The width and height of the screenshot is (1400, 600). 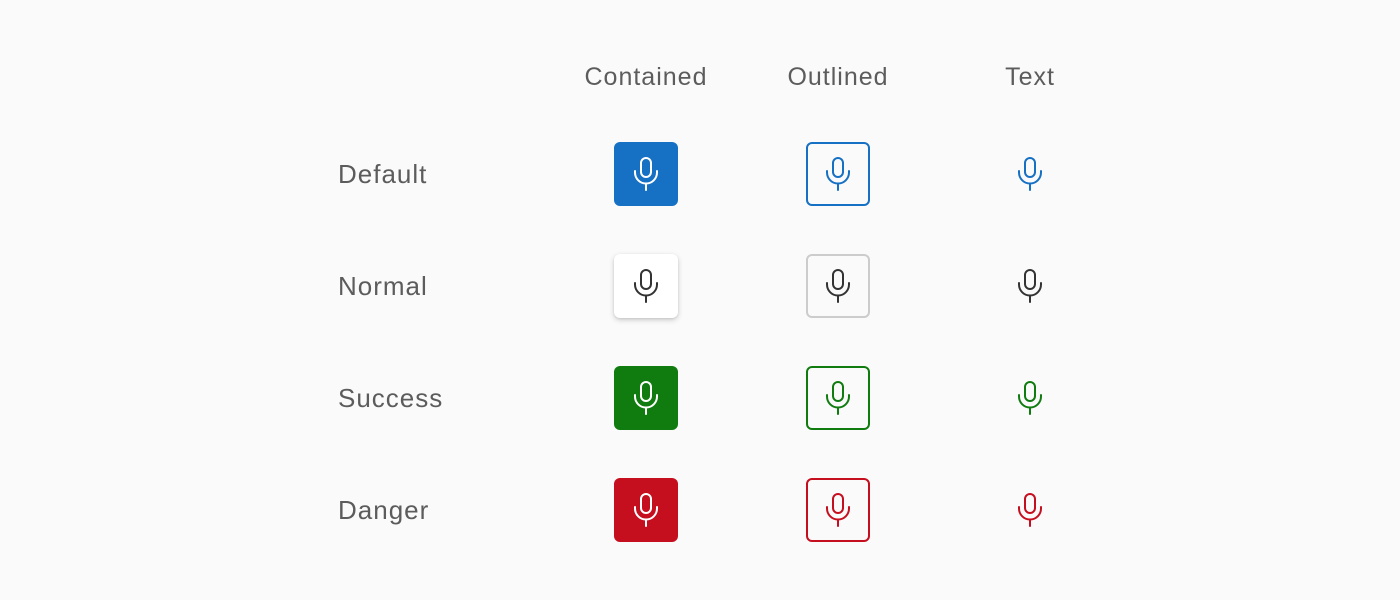 What do you see at coordinates (838, 77) in the screenshot?
I see `column-header-outlined: Outlined` at bounding box center [838, 77].